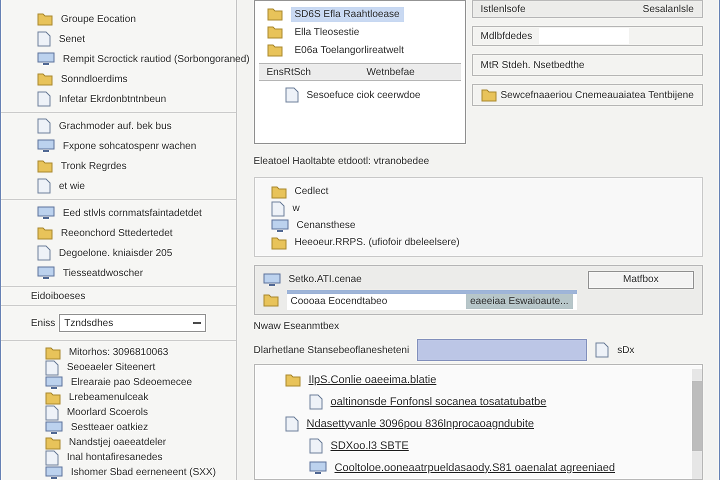 The height and width of the screenshot is (480, 720). I want to click on tree-item: SDXoo.l3 SBTE, so click(369, 446).